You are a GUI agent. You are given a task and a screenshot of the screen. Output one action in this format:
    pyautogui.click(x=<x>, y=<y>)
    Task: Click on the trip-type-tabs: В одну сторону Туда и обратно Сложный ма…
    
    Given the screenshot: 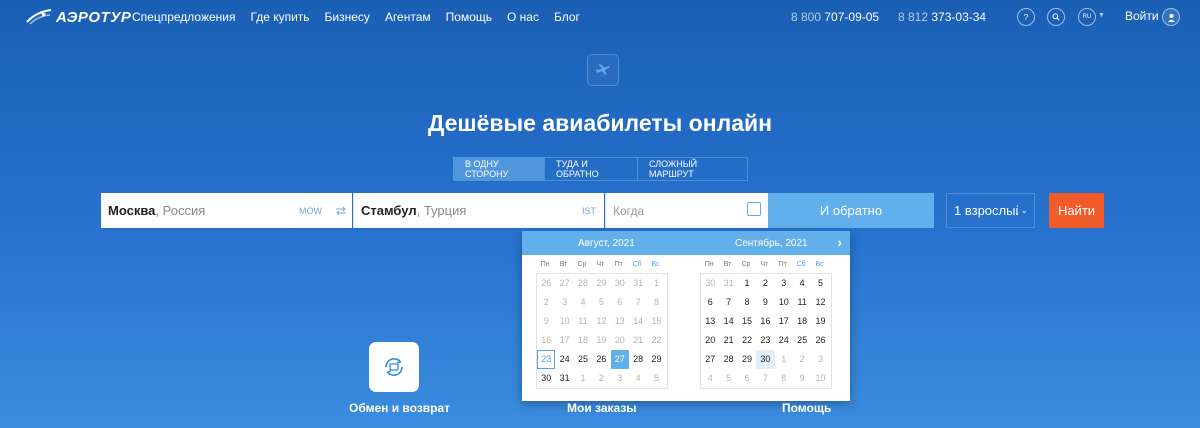 What is the action you would take?
    pyautogui.click(x=600, y=169)
    